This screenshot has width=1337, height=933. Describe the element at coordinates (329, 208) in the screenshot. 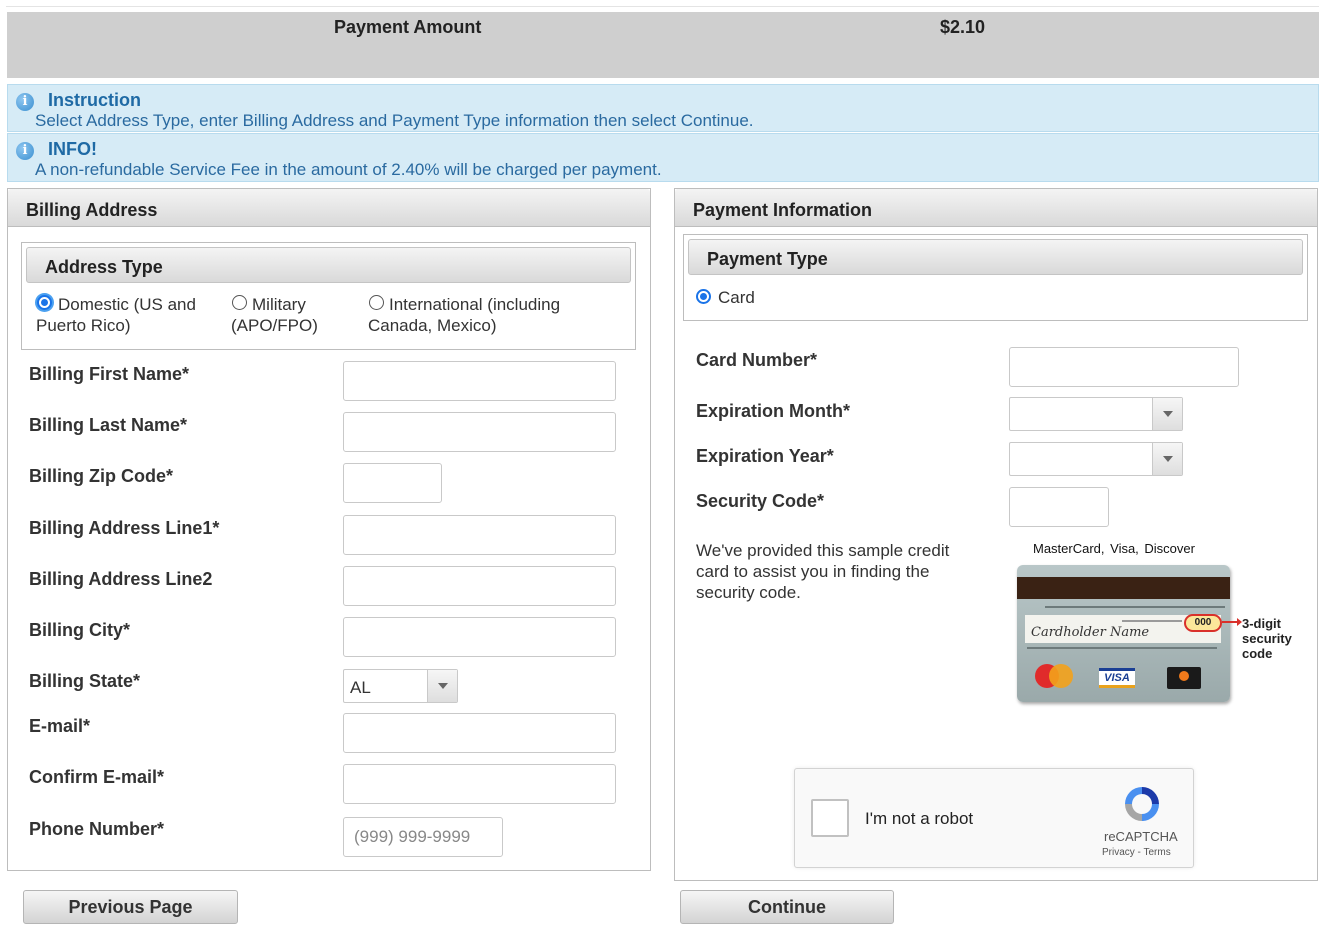

I see `billing-address-header: Billing Address` at that location.